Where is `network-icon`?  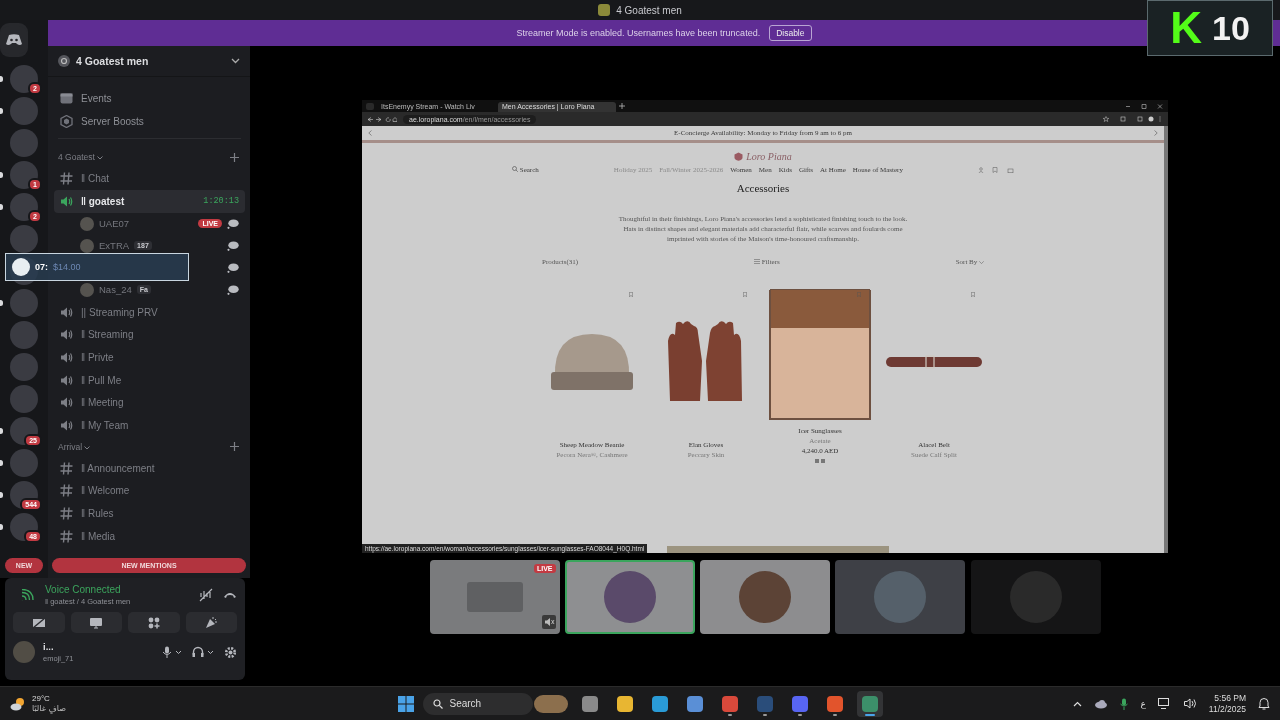 network-icon is located at coordinates (1164, 703).